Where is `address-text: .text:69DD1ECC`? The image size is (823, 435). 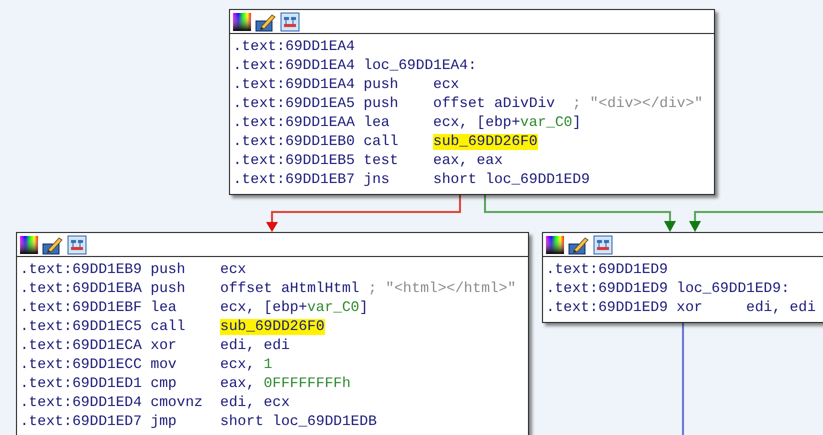 address-text: .text:69DD1ECC is located at coordinates (81, 365).